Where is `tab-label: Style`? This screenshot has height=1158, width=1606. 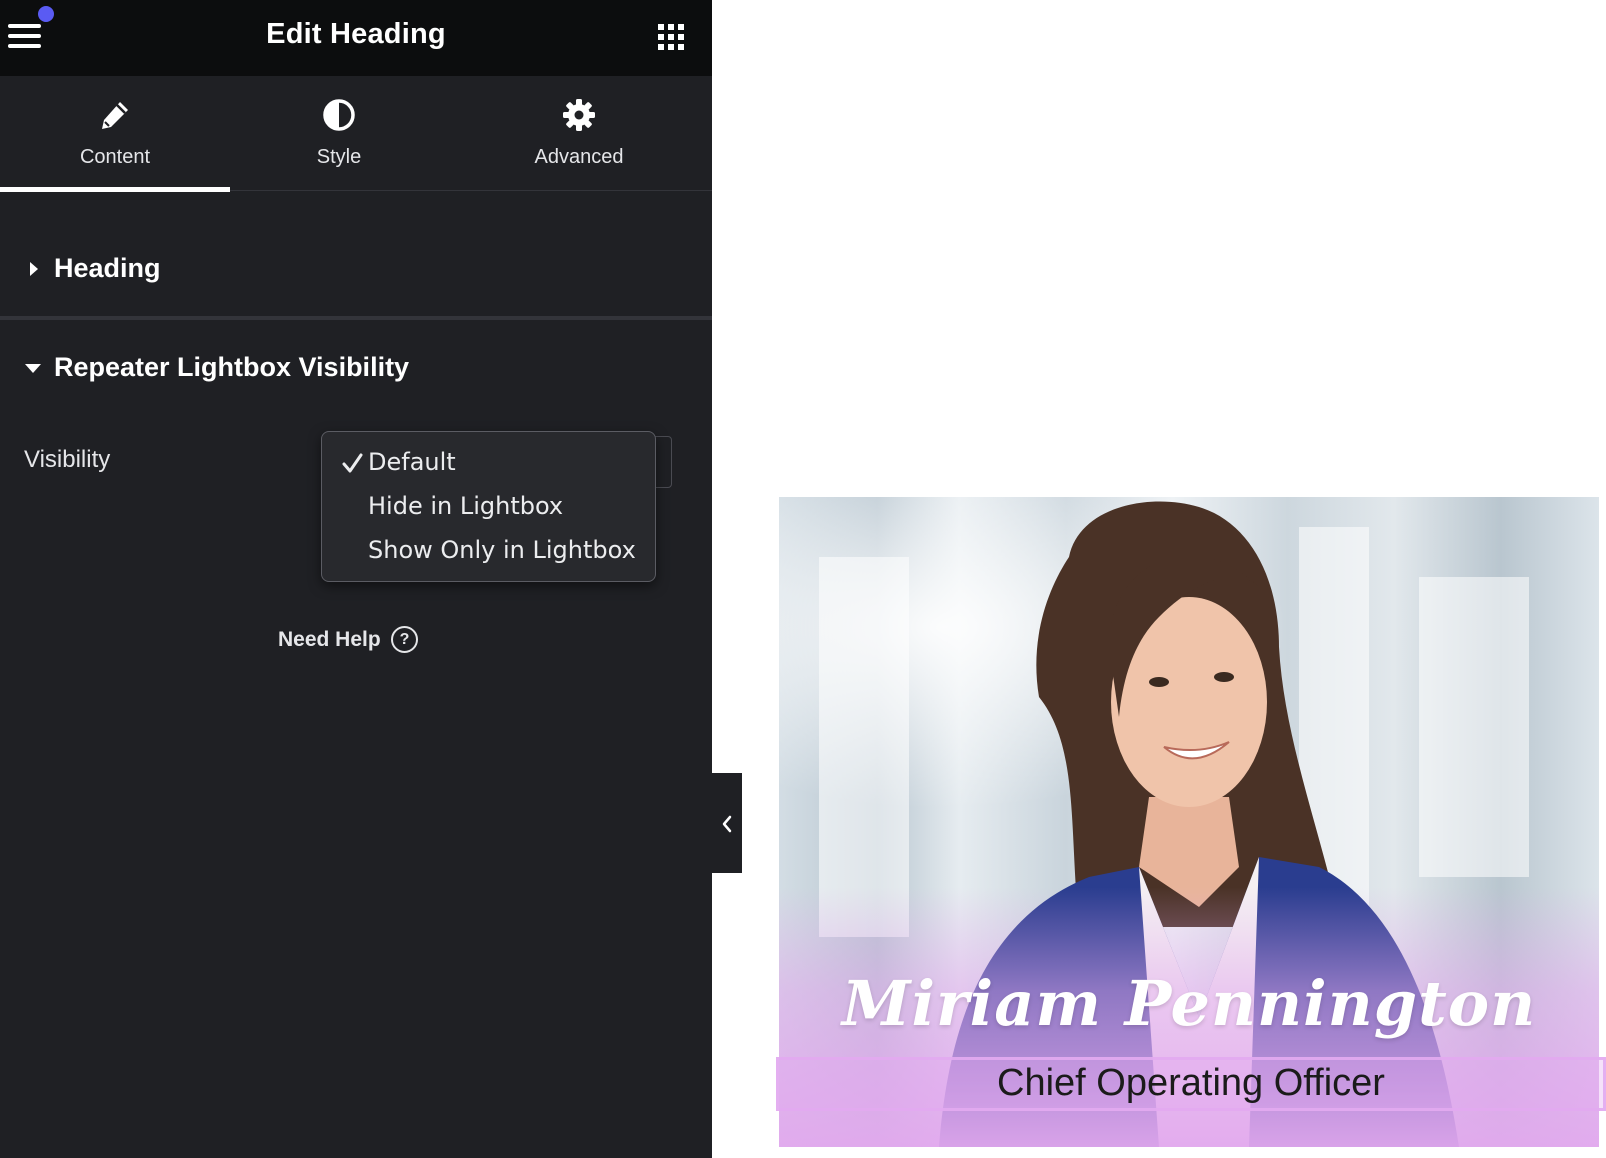
tab-label: Style is located at coordinates (339, 157).